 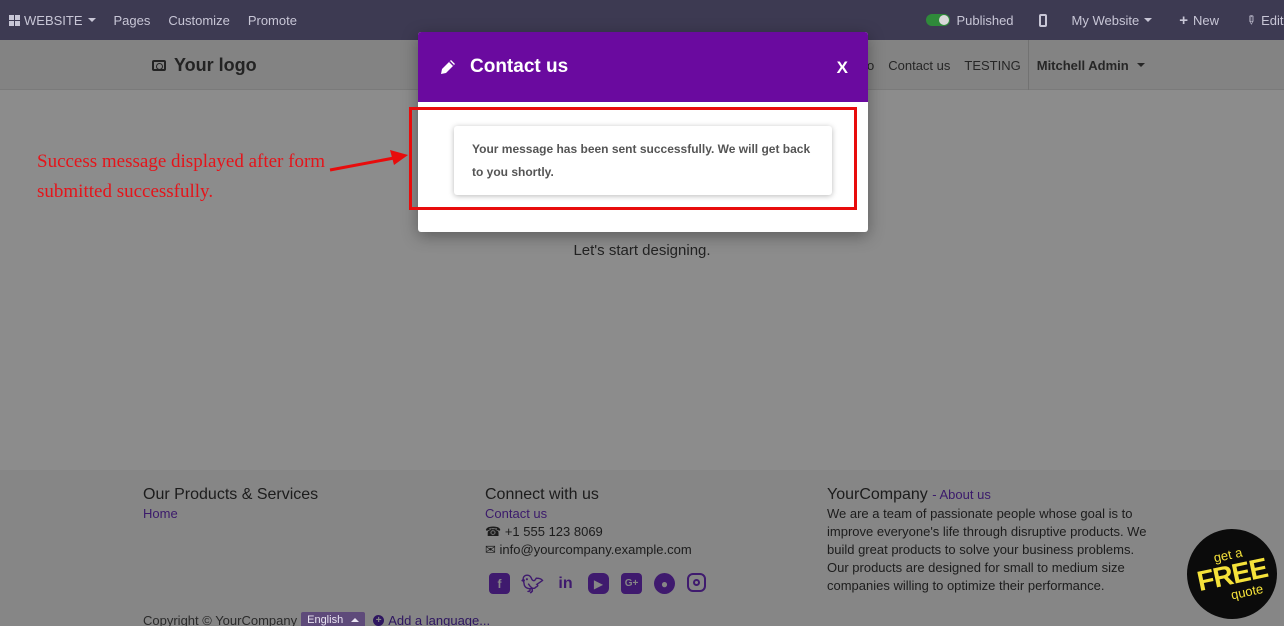 I want to click on footer-email: ✉ info@yourcompany.example.com, so click(x=595, y=550).